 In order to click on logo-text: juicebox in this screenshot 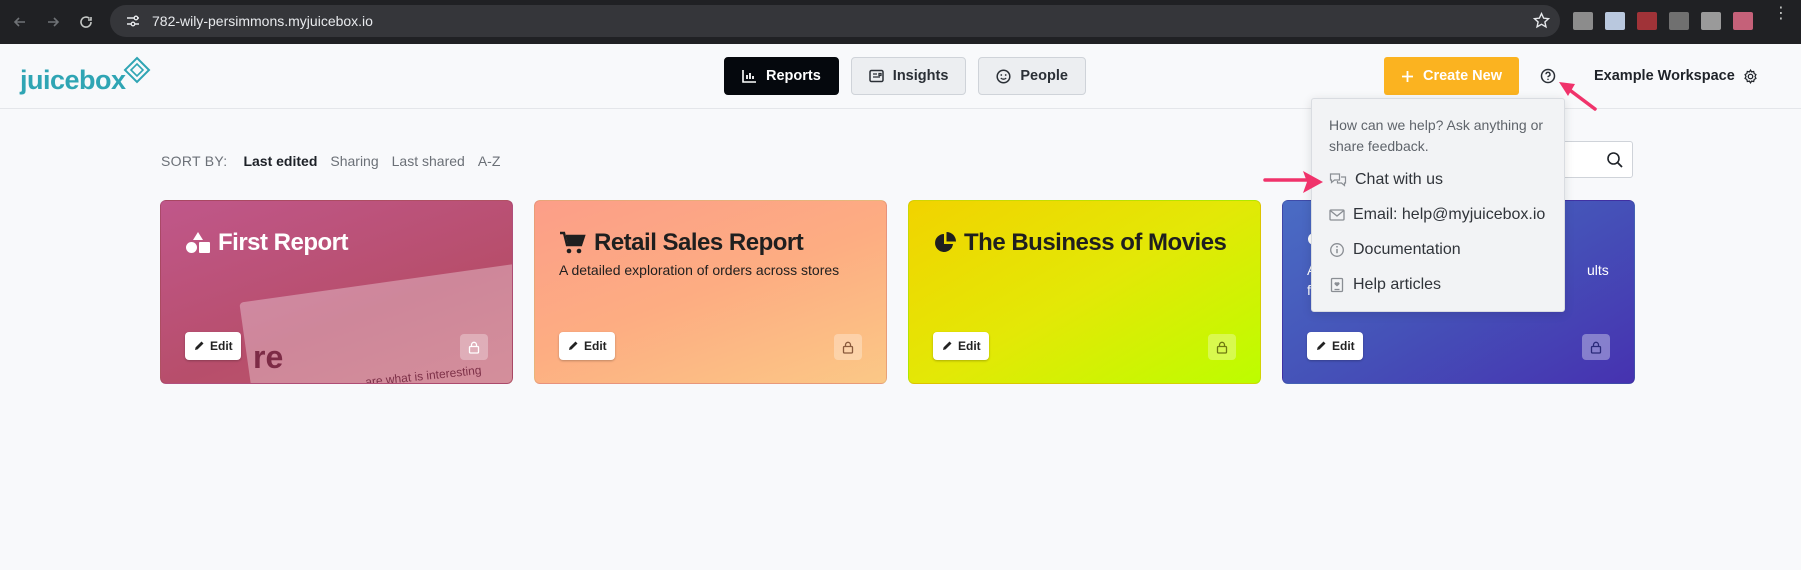, I will do `click(73, 80)`.